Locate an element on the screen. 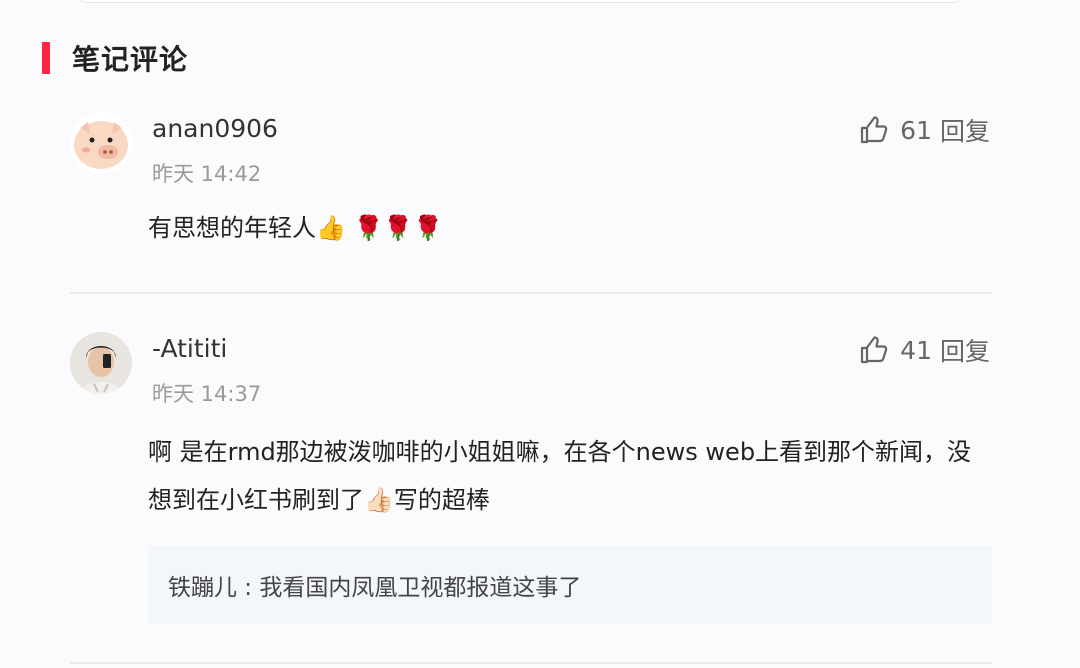 The width and height of the screenshot is (1080, 668). comments-section-header: 笔记评论 is located at coordinates (115, 58).